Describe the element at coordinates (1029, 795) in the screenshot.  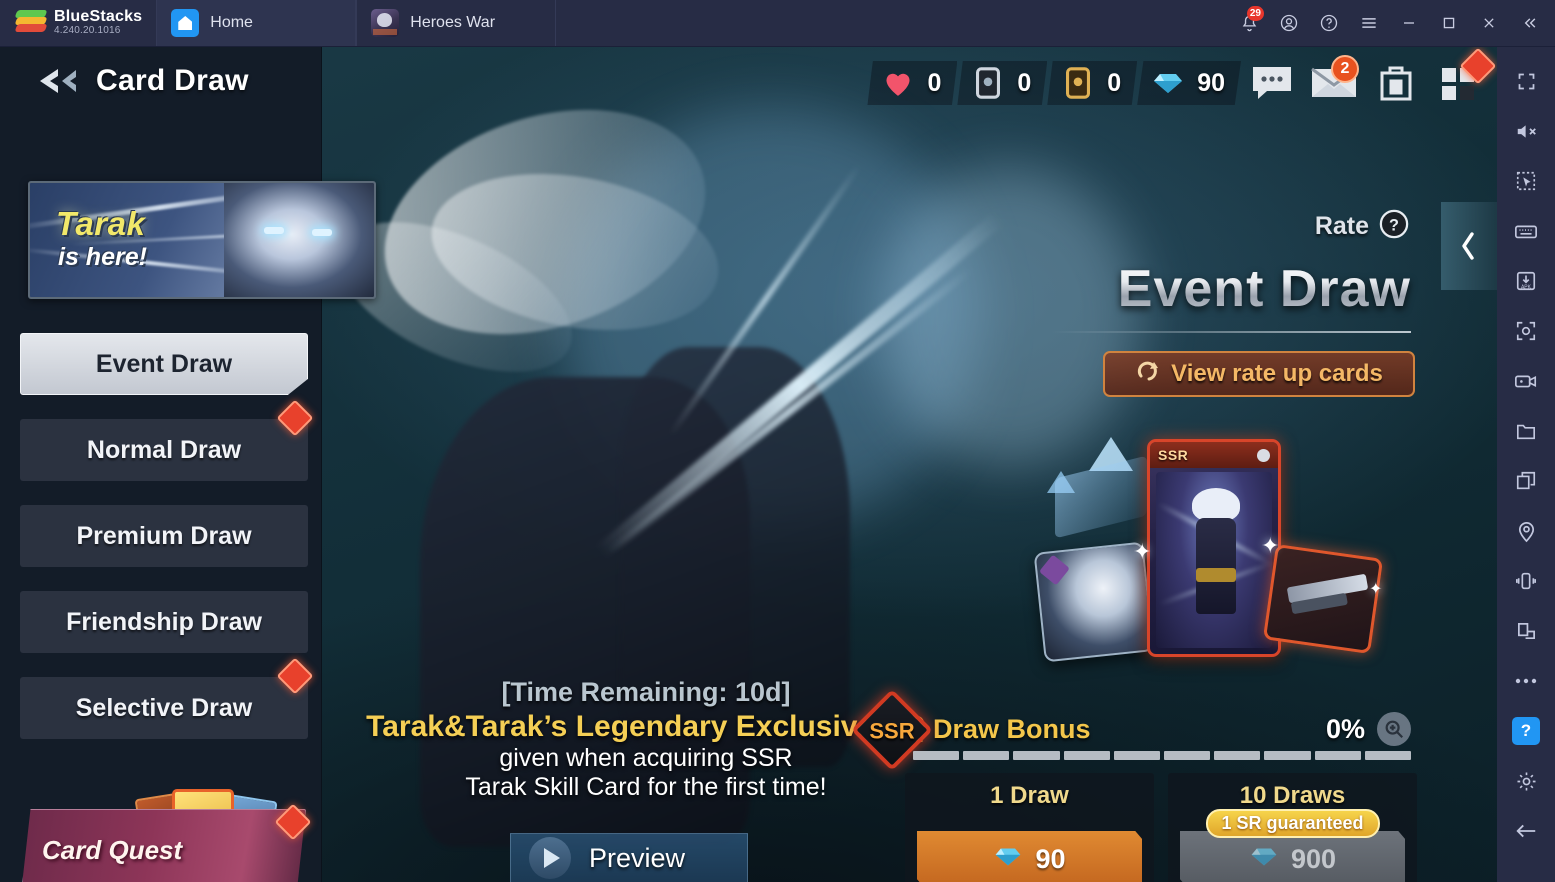
I see `draw-title: 1 Draw` at that location.